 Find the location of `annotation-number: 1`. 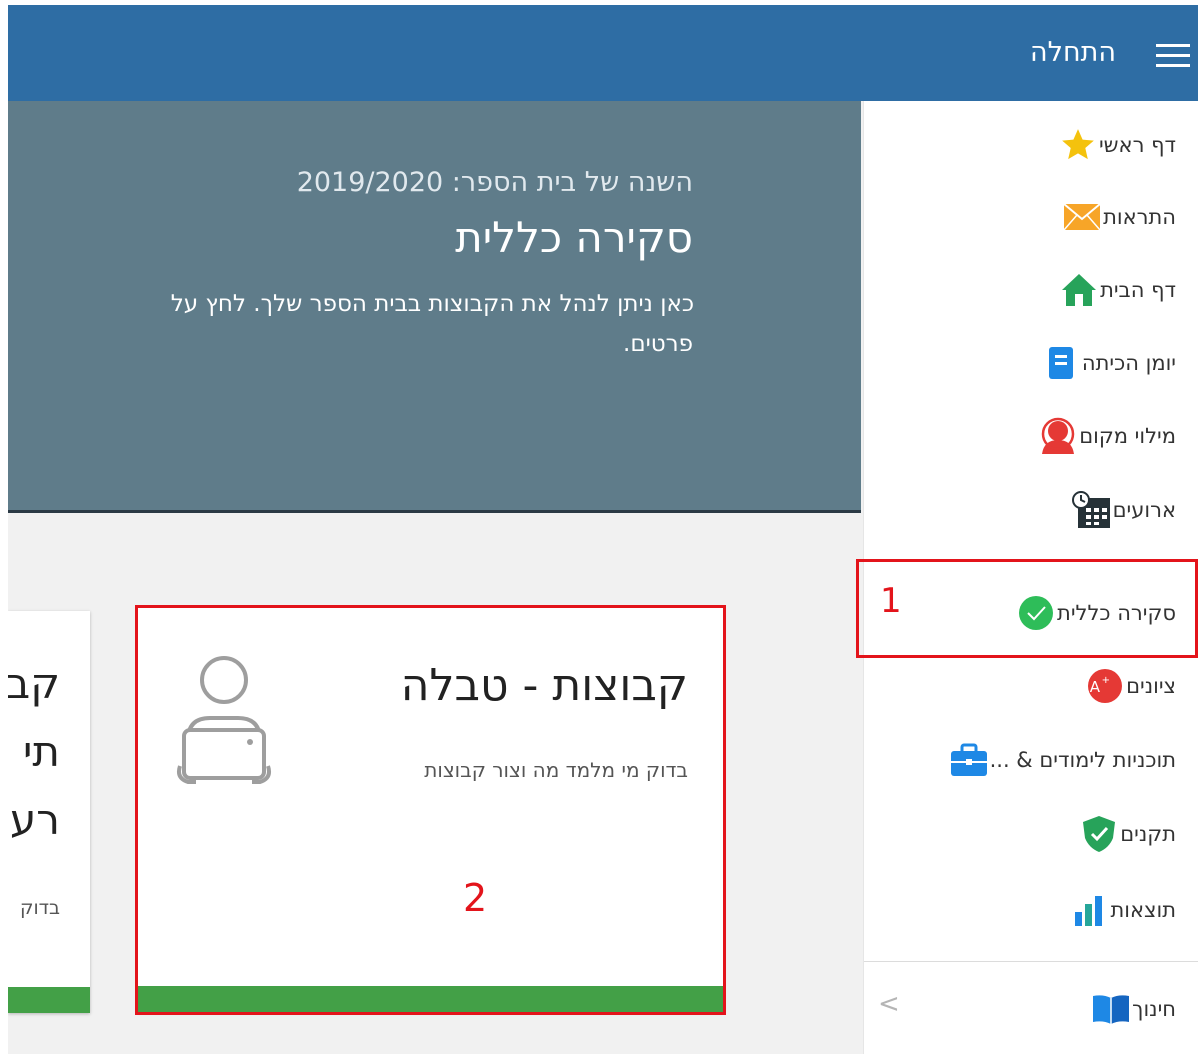

annotation-number: 1 is located at coordinates (891, 601).